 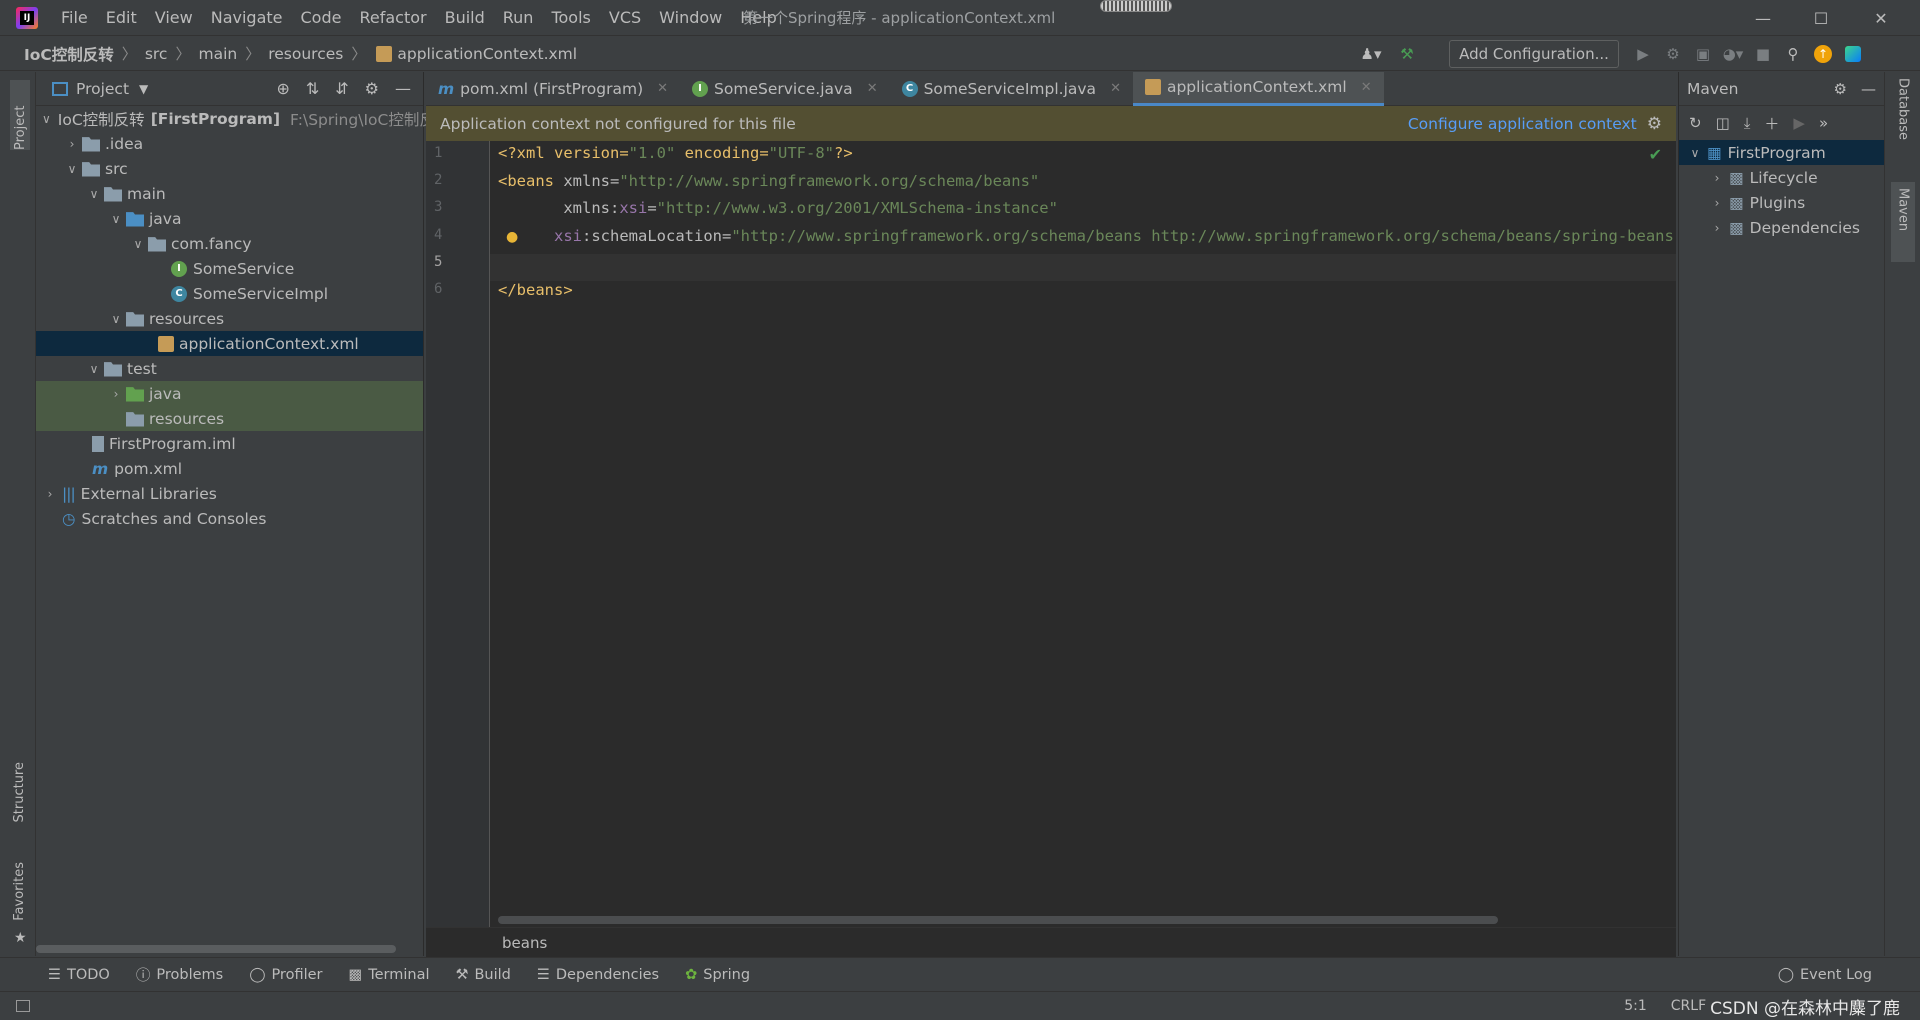 I want to click on user-dropdown-icon: ♟▾, so click(x=1371, y=54).